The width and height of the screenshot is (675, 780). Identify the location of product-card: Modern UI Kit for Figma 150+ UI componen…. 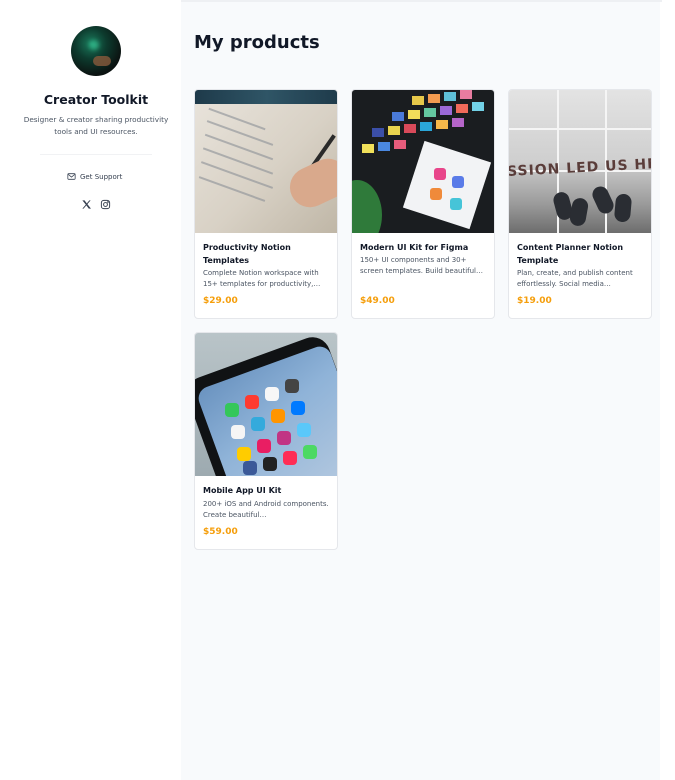
(423, 204).